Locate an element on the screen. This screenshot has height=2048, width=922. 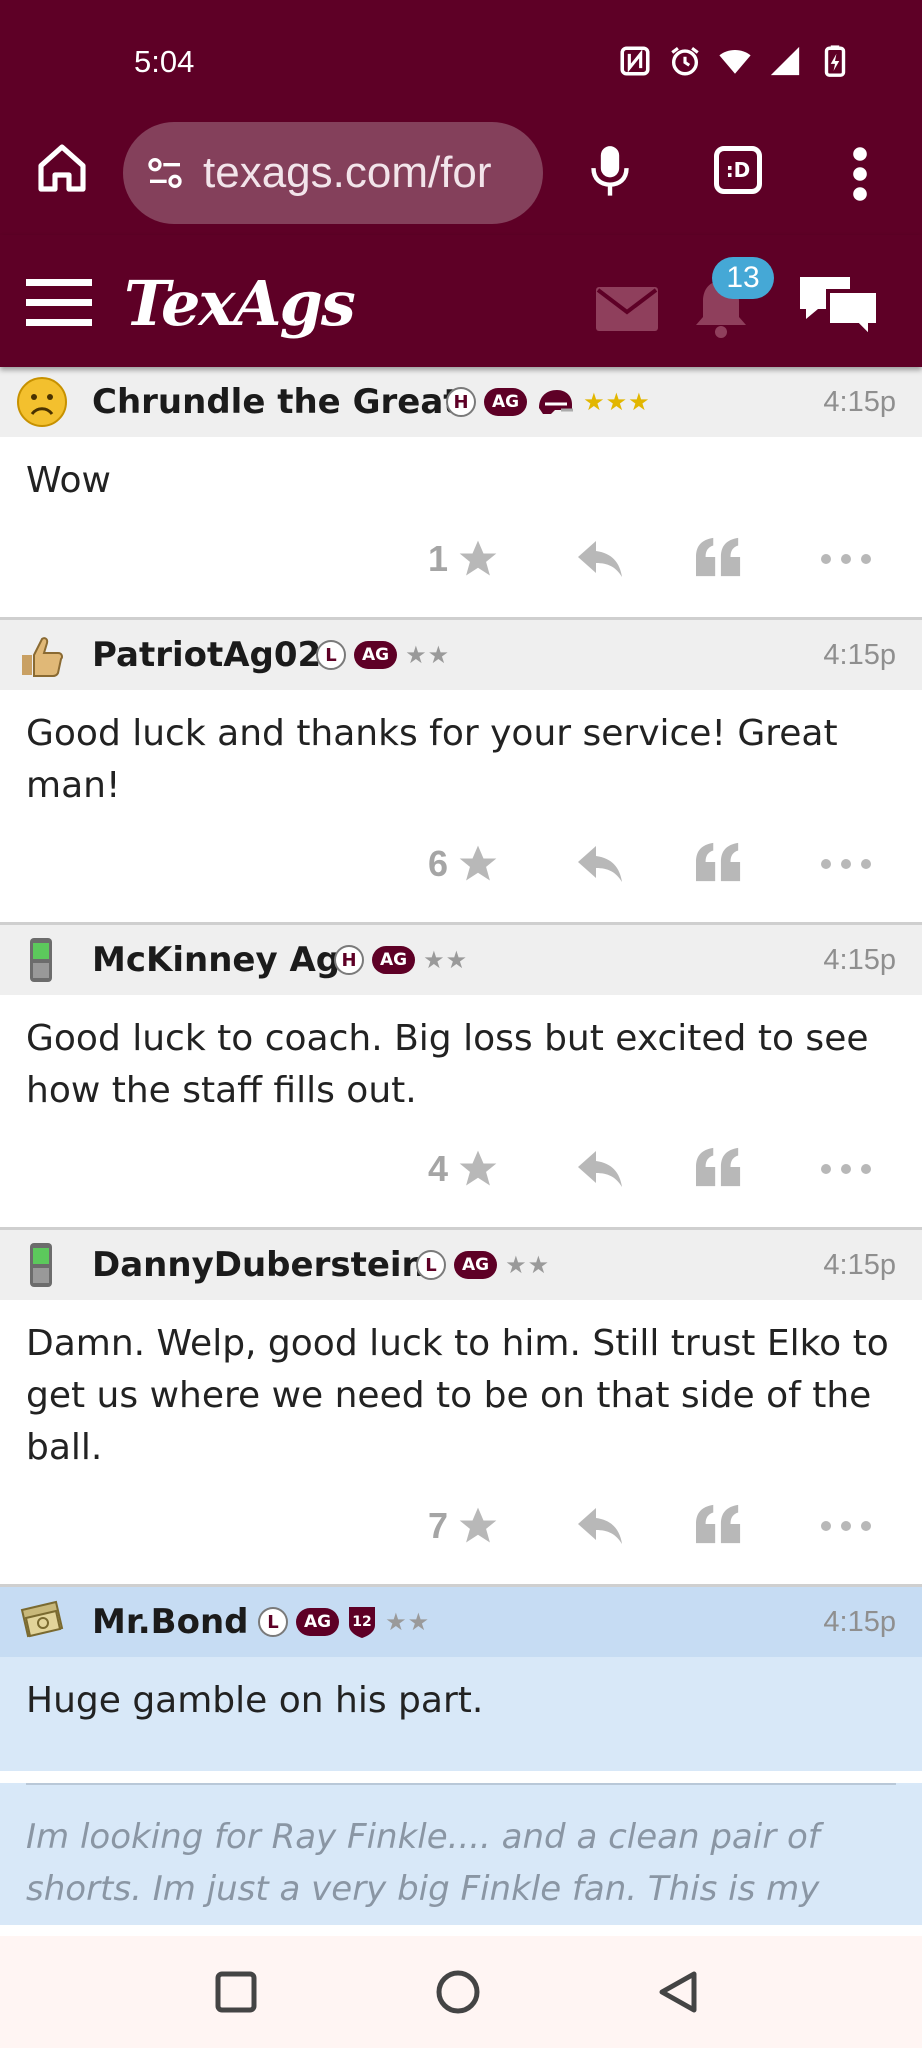
post-actions: 4 is located at coordinates (461, 1177).